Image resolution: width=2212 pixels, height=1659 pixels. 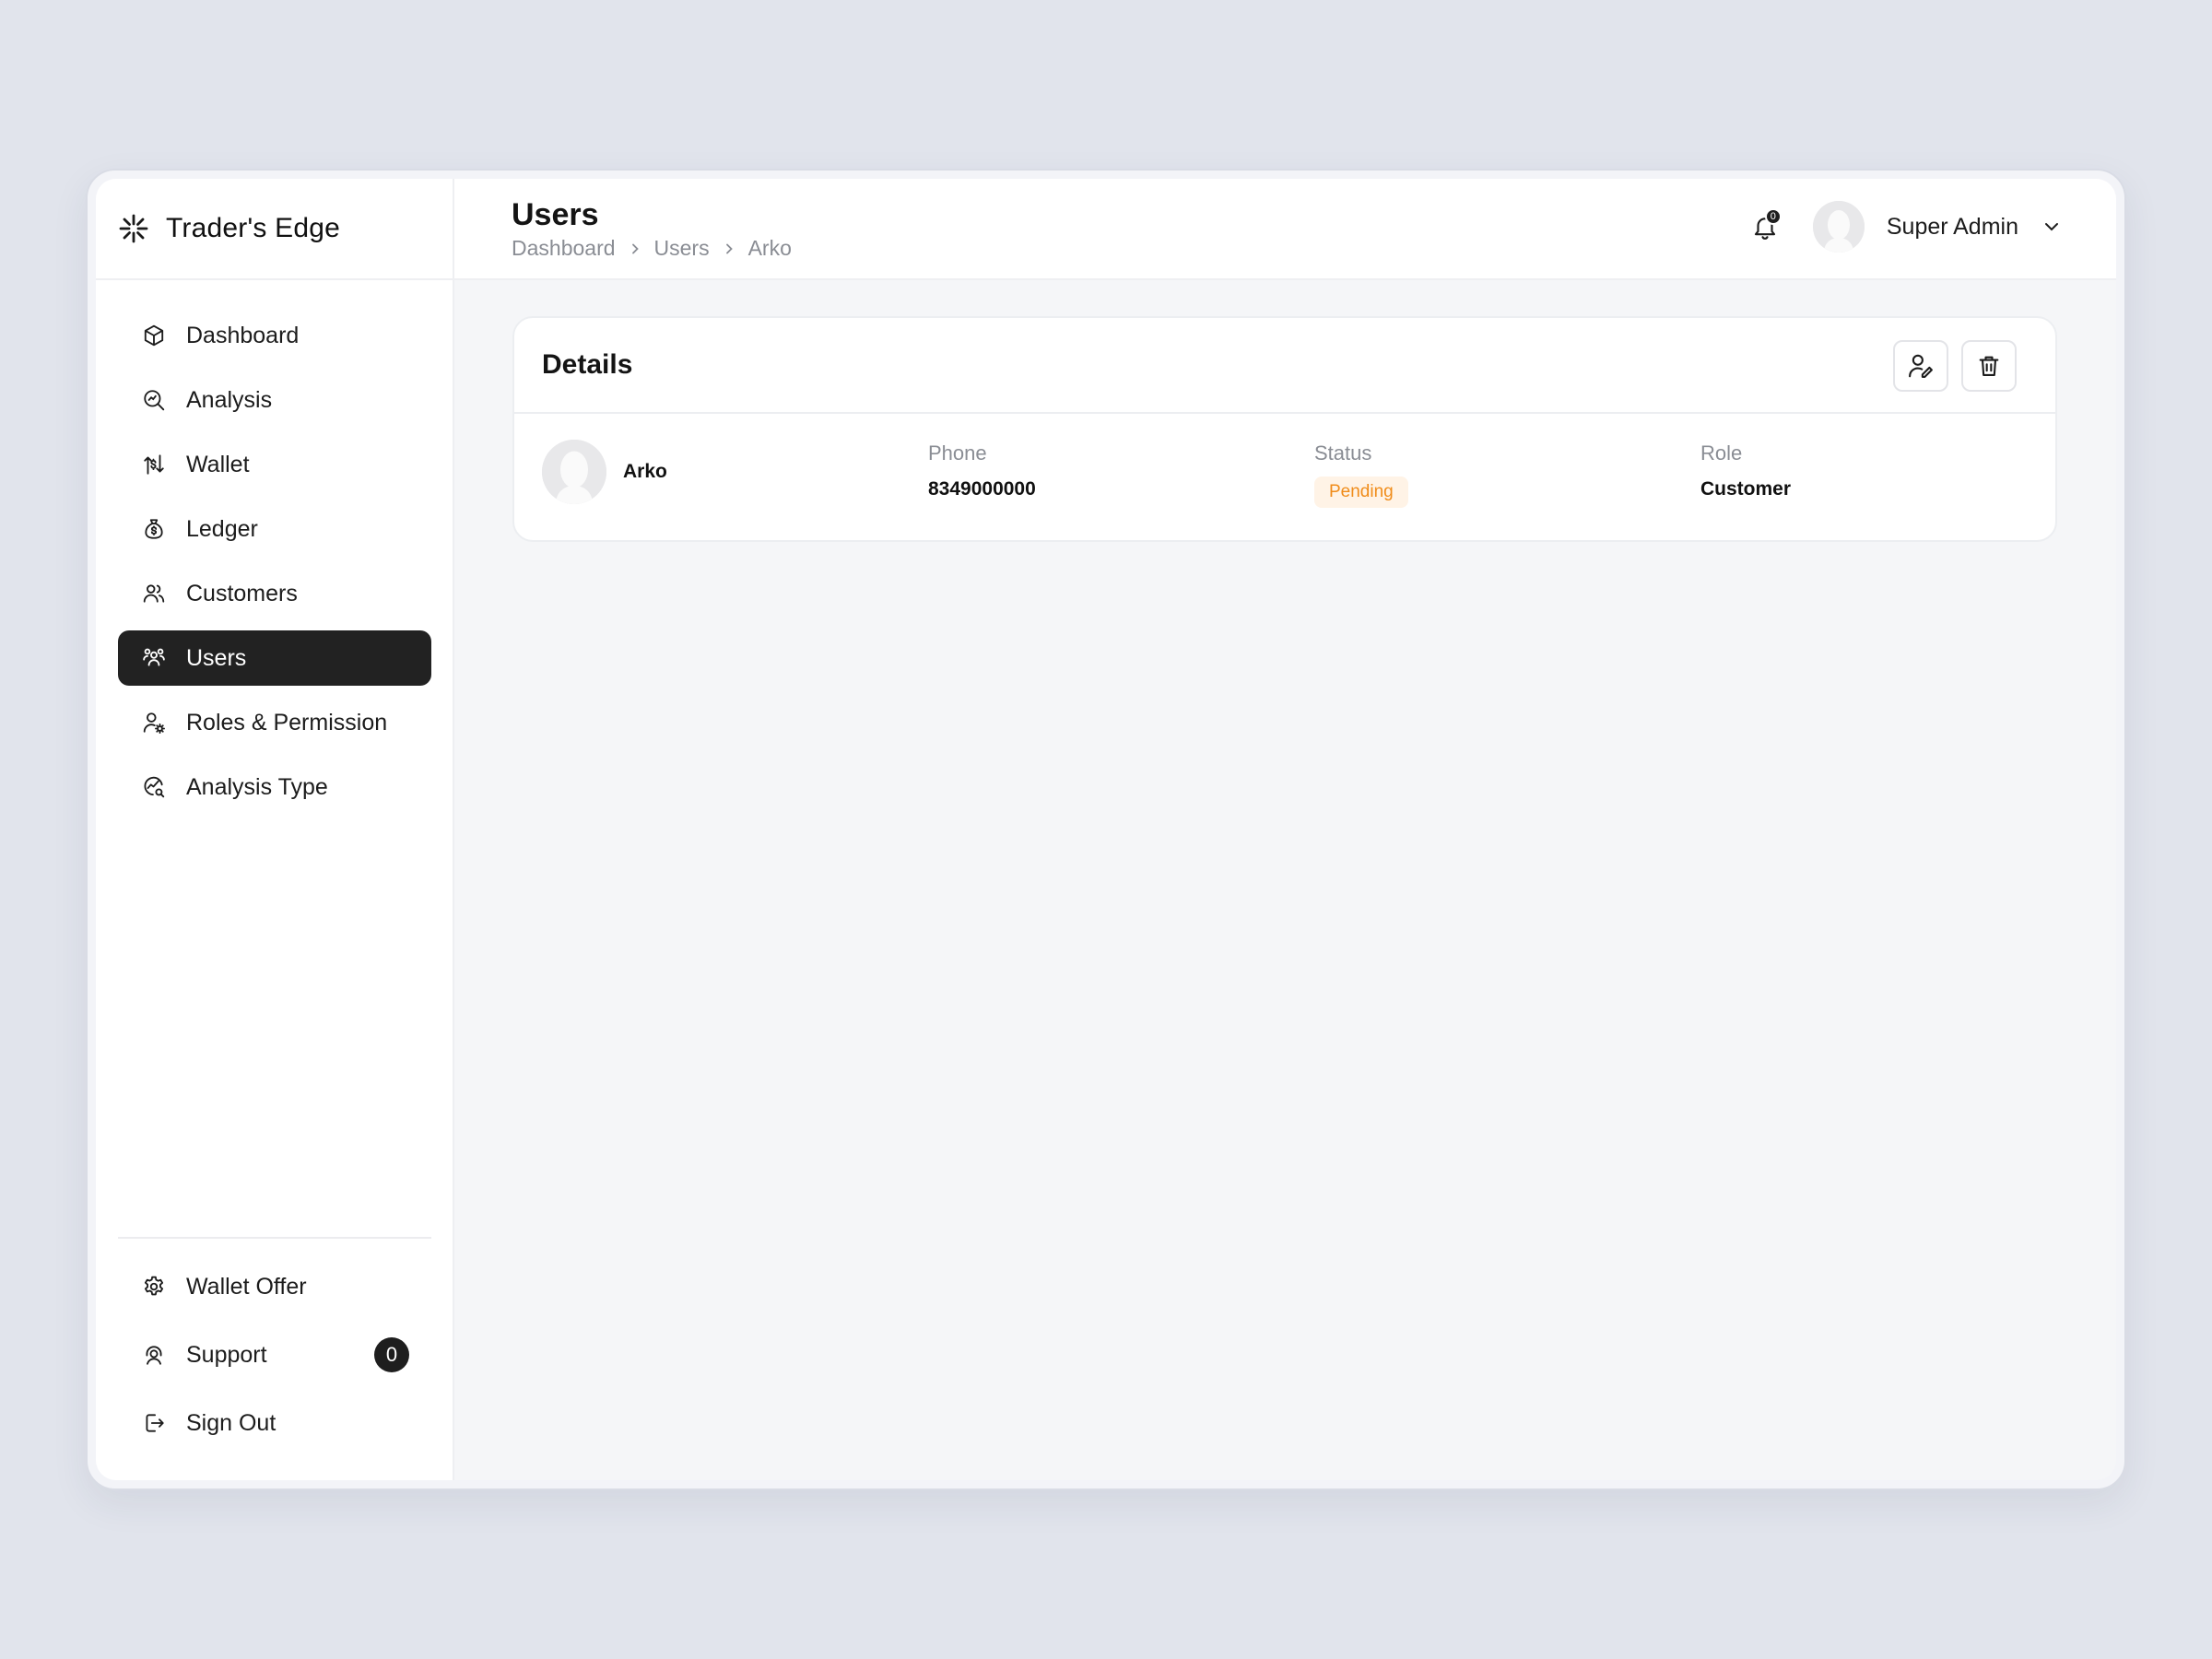 What do you see at coordinates (1361, 474) in the screenshot?
I see `status-field: Status Pending` at bounding box center [1361, 474].